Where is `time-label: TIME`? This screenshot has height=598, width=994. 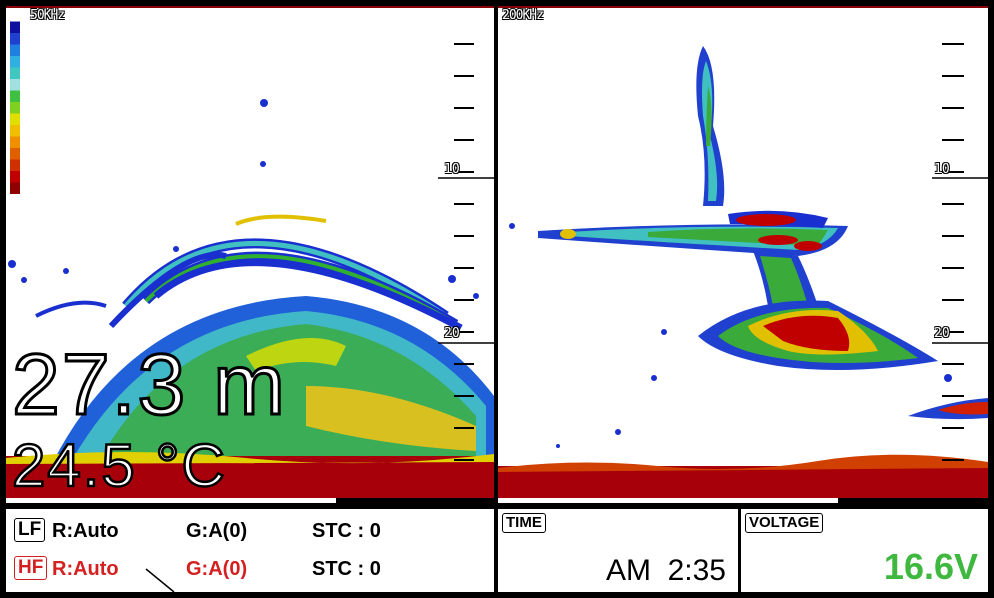 time-label: TIME is located at coordinates (524, 523).